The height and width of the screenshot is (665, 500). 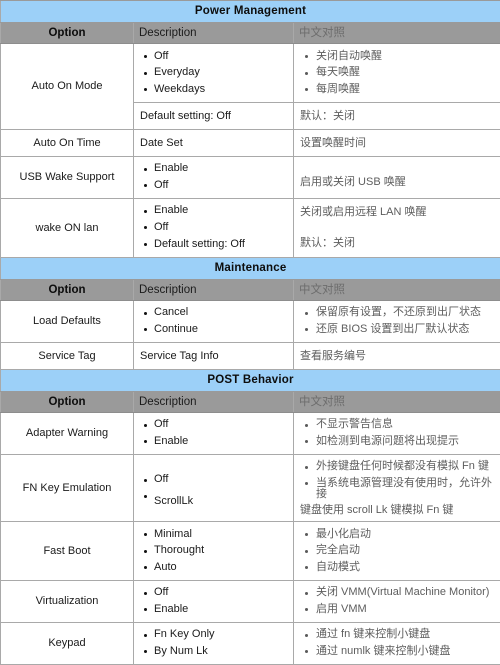 I want to click on option-description-chinese: 不显示警告信息 如检测到电源问题将出现提示, so click(x=397, y=433).